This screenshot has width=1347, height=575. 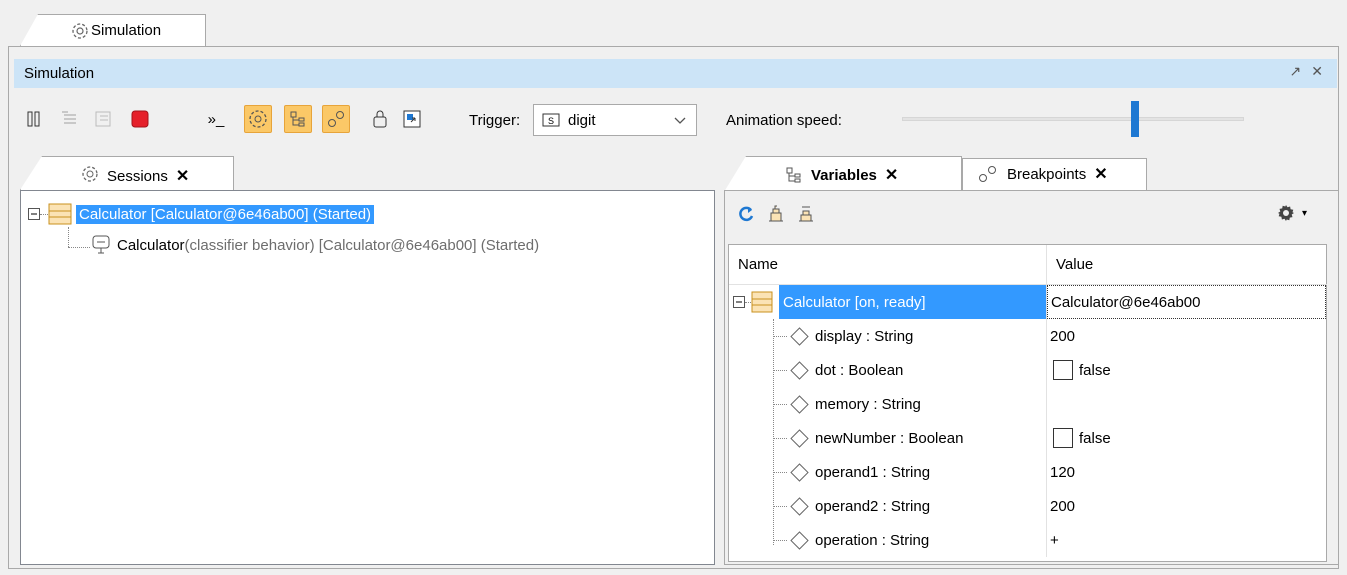 I want to click on chevron-down-icon, so click(x=680, y=121).